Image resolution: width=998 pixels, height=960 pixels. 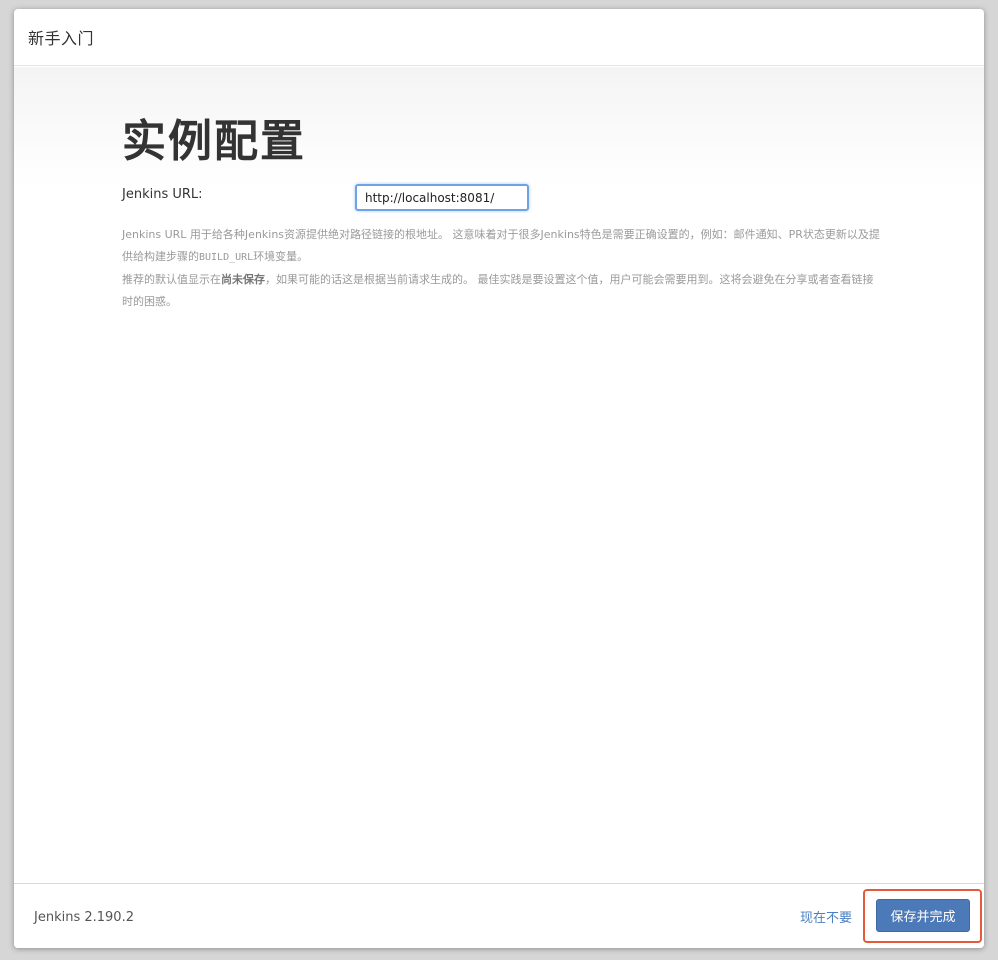 What do you see at coordinates (61, 38) in the screenshot?
I see `dialog-title: 新手入门` at bounding box center [61, 38].